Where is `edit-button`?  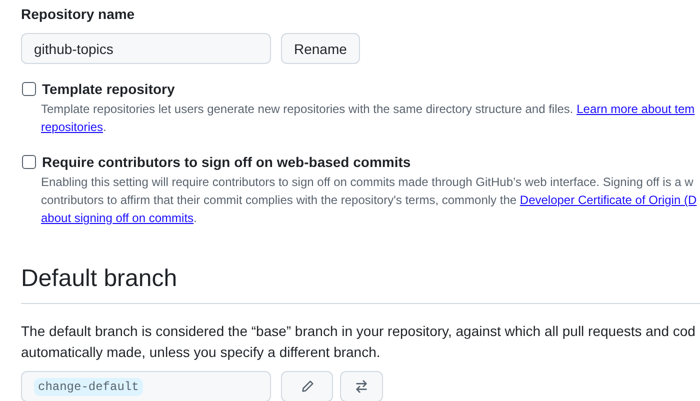 edit-button is located at coordinates (307, 386).